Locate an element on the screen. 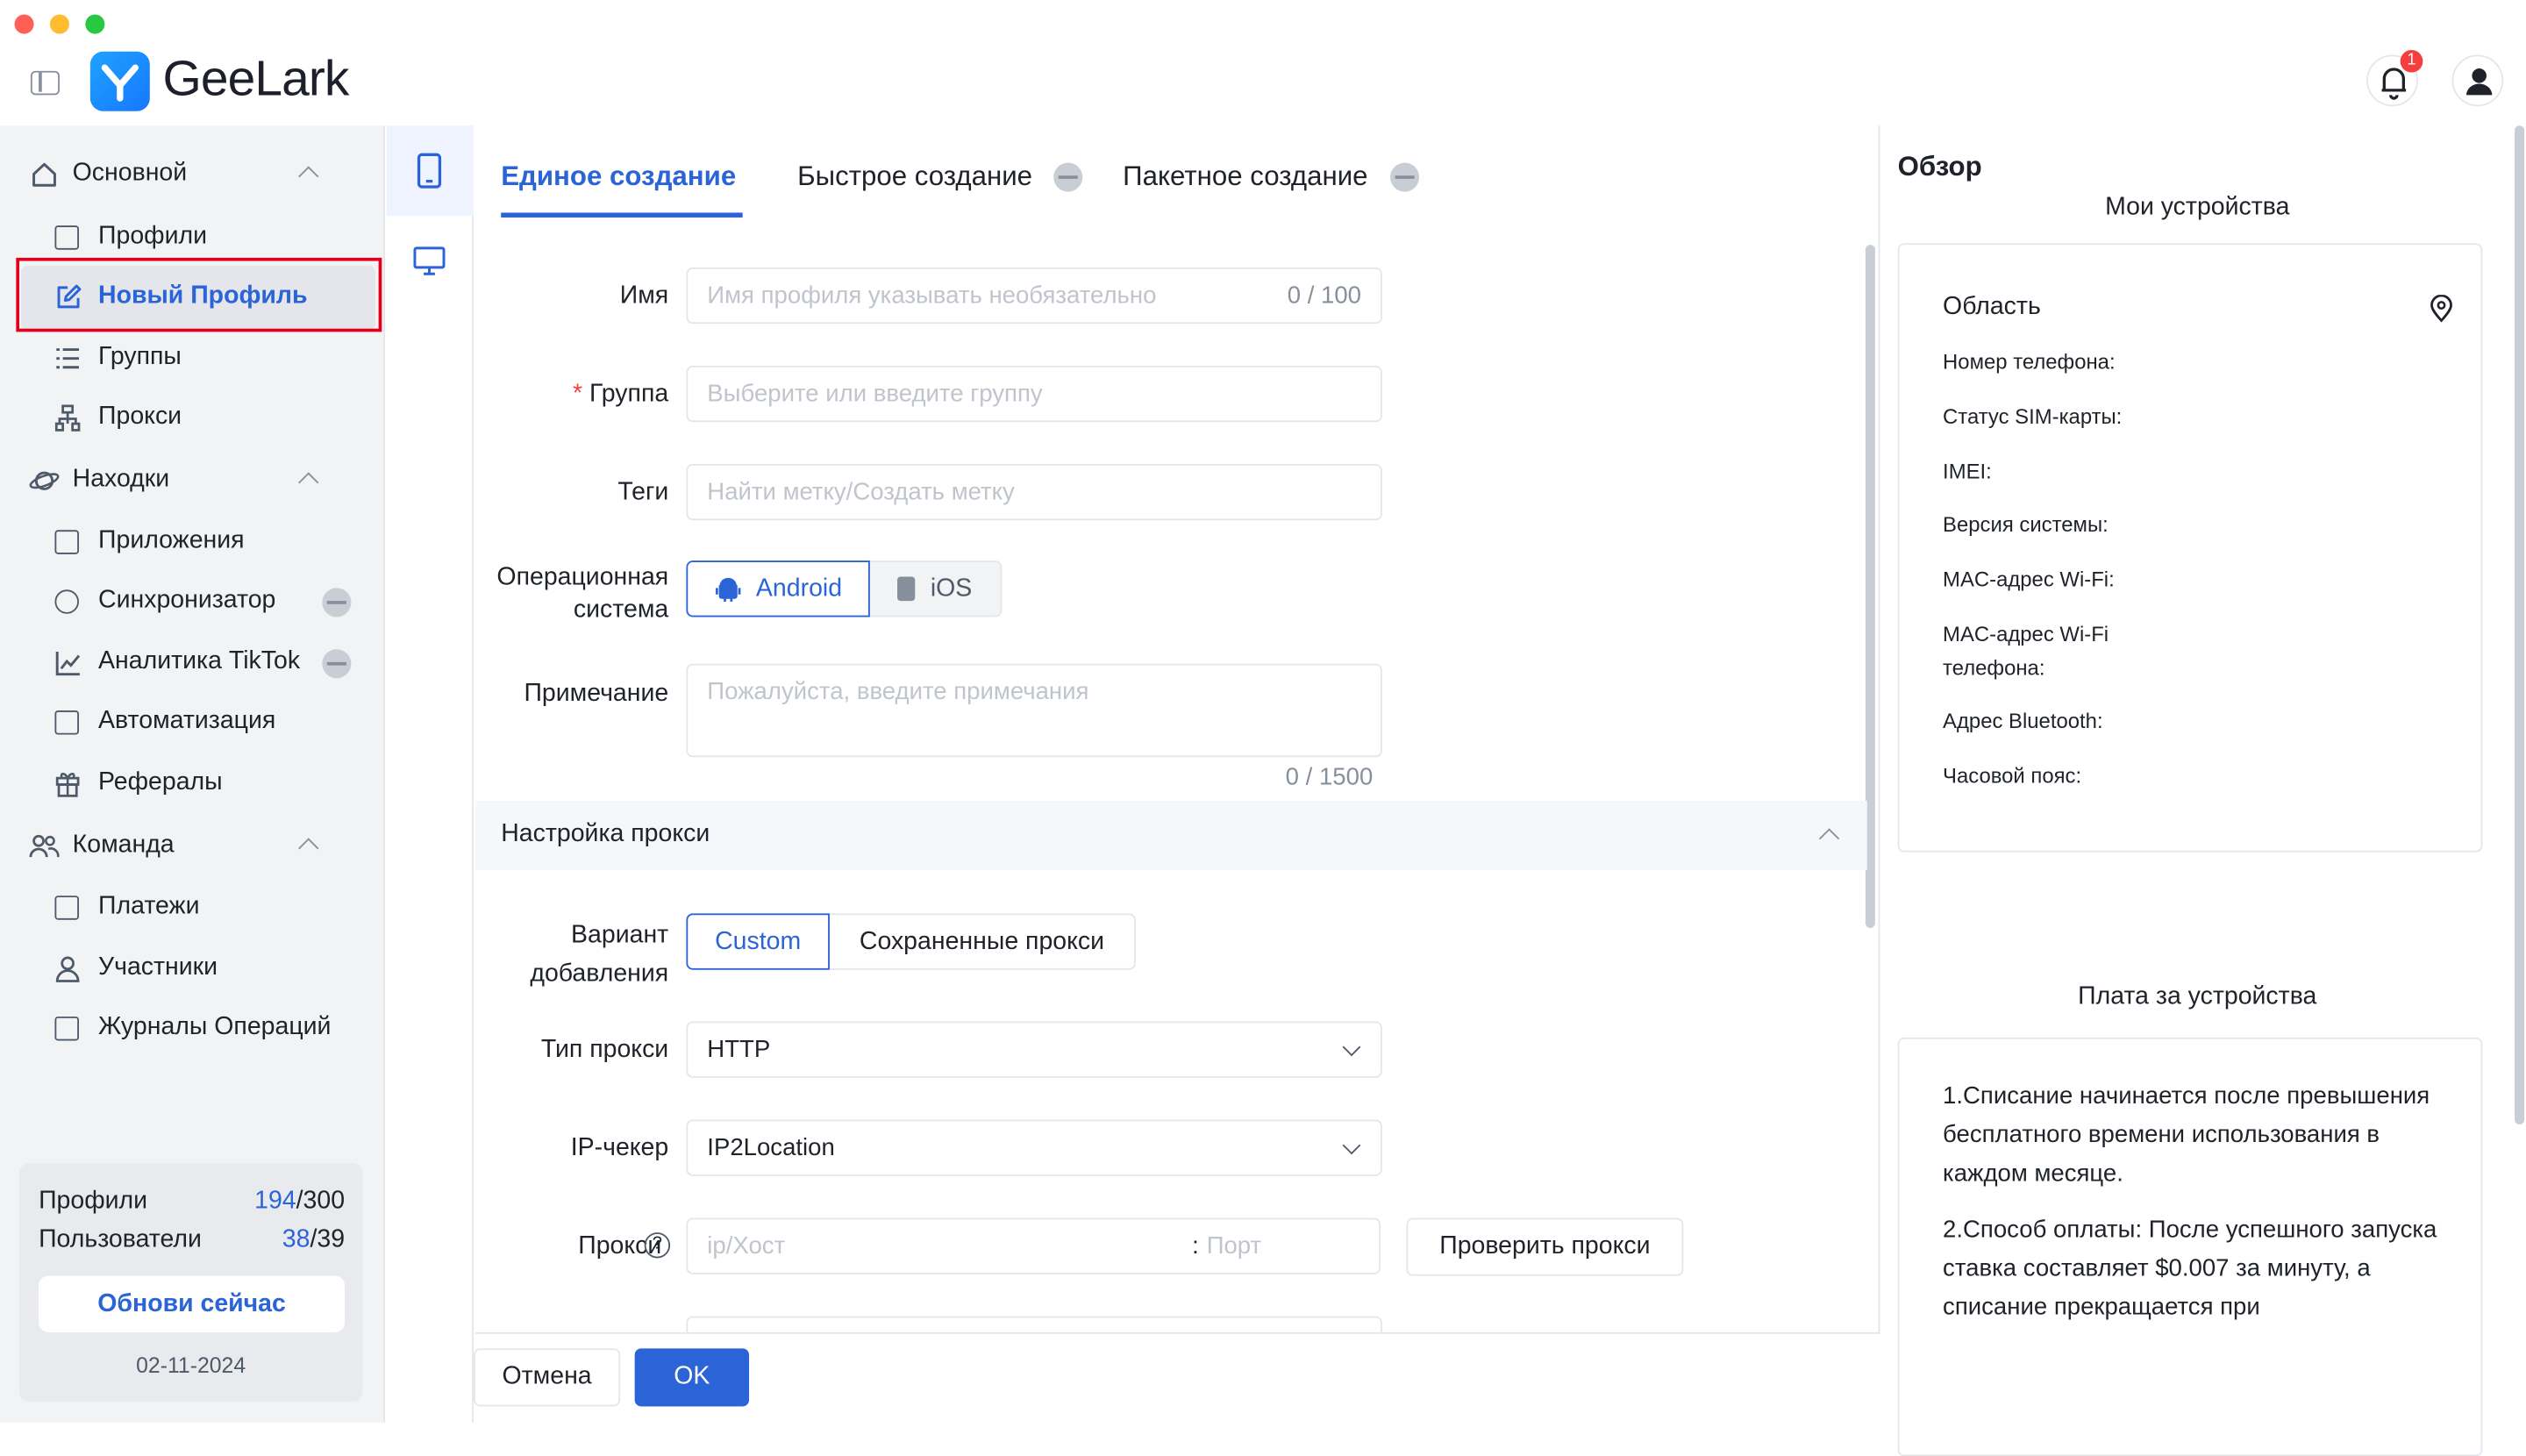  add-variant-label: Вариант добавления is located at coordinates (599, 954).